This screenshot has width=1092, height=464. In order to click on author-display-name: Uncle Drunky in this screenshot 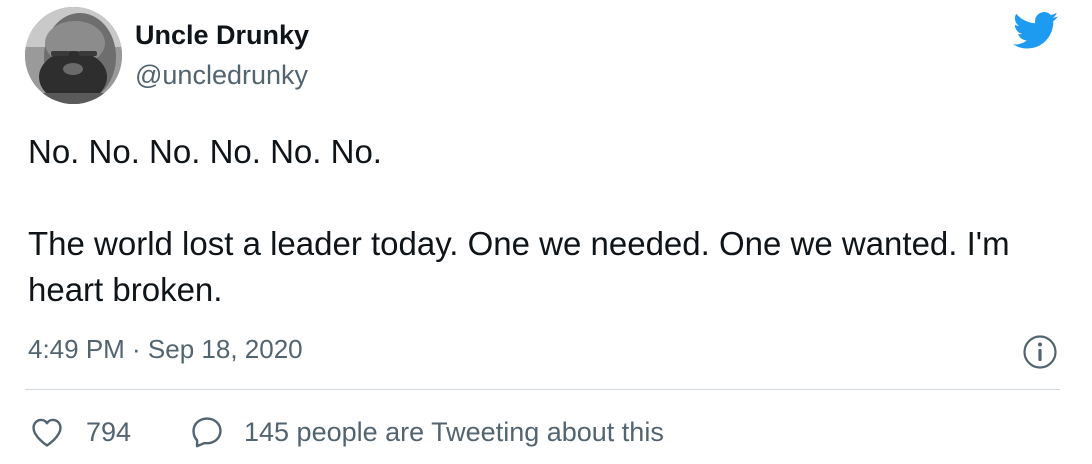, I will do `click(222, 35)`.